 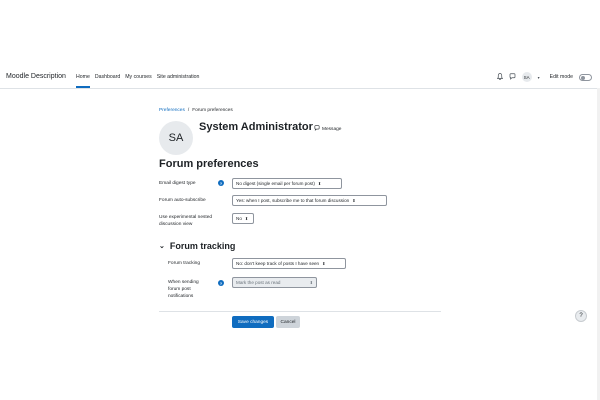 What do you see at coordinates (288, 322) in the screenshot?
I see `cancel-button: Cancel` at bounding box center [288, 322].